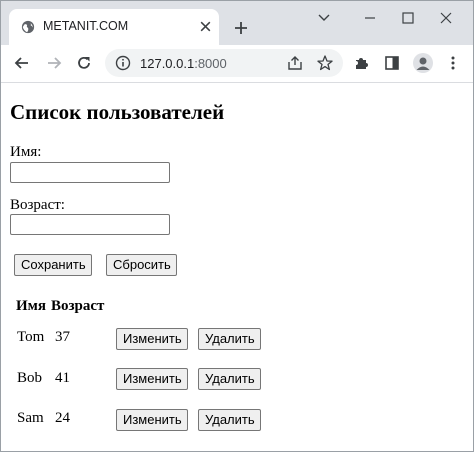 The image size is (474, 452). Describe the element at coordinates (54, 63) in the screenshot. I see `forward-arrow-icon` at that location.